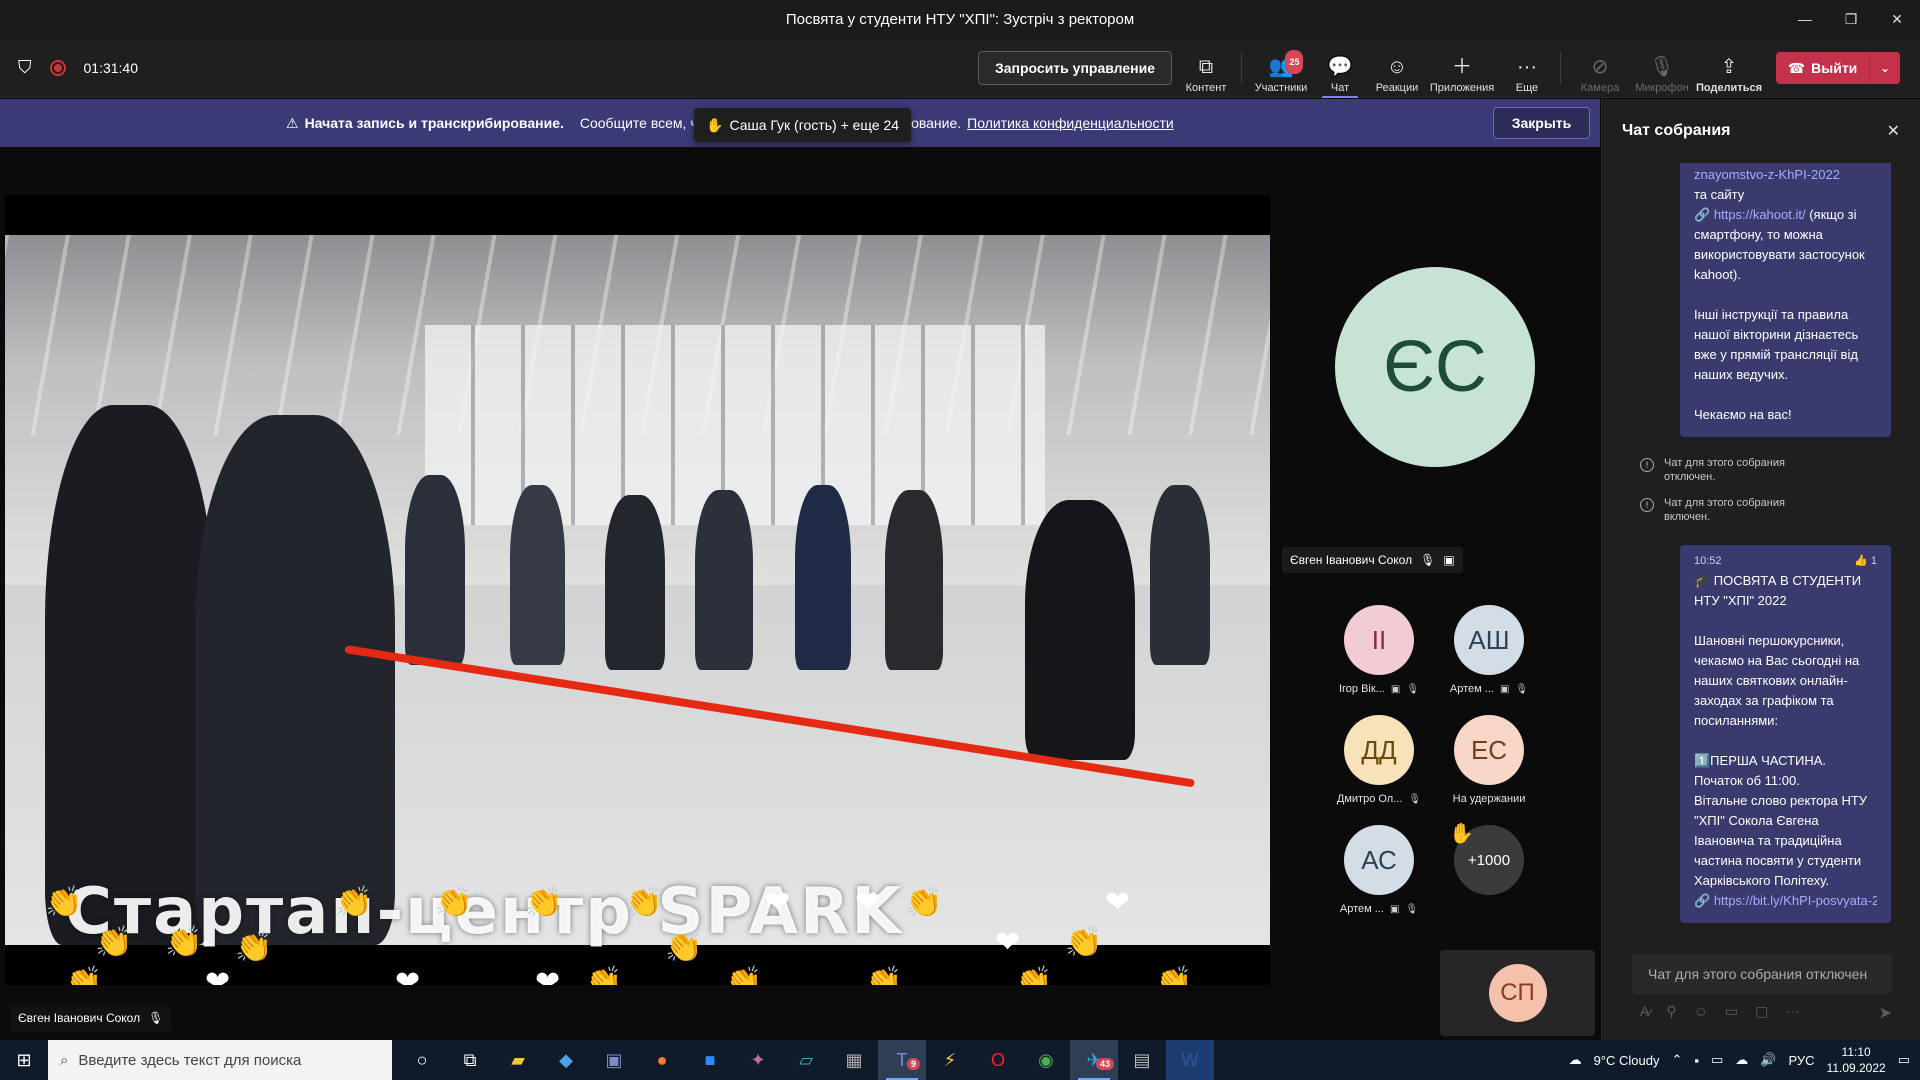 The image size is (1920, 1080). I want to click on more-icon: ···, so click(1527, 67).